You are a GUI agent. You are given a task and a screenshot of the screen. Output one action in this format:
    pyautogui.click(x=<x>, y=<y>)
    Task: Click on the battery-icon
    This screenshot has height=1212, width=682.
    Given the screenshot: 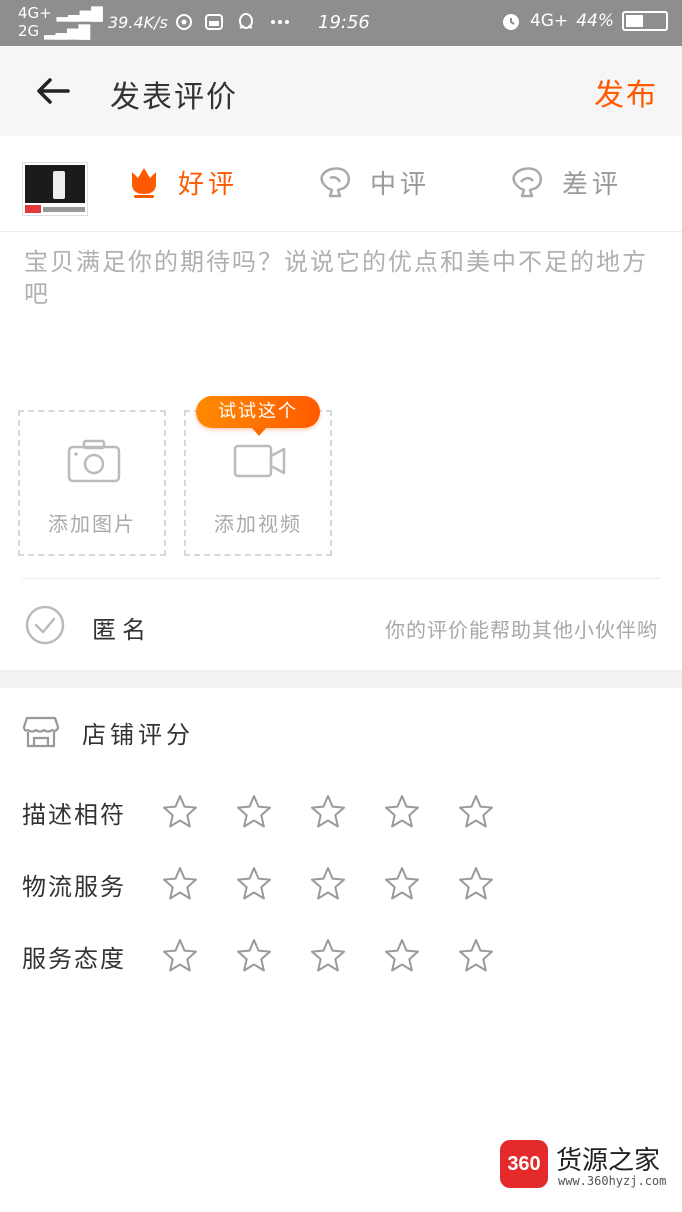 What is the action you would take?
    pyautogui.click(x=645, y=21)
    